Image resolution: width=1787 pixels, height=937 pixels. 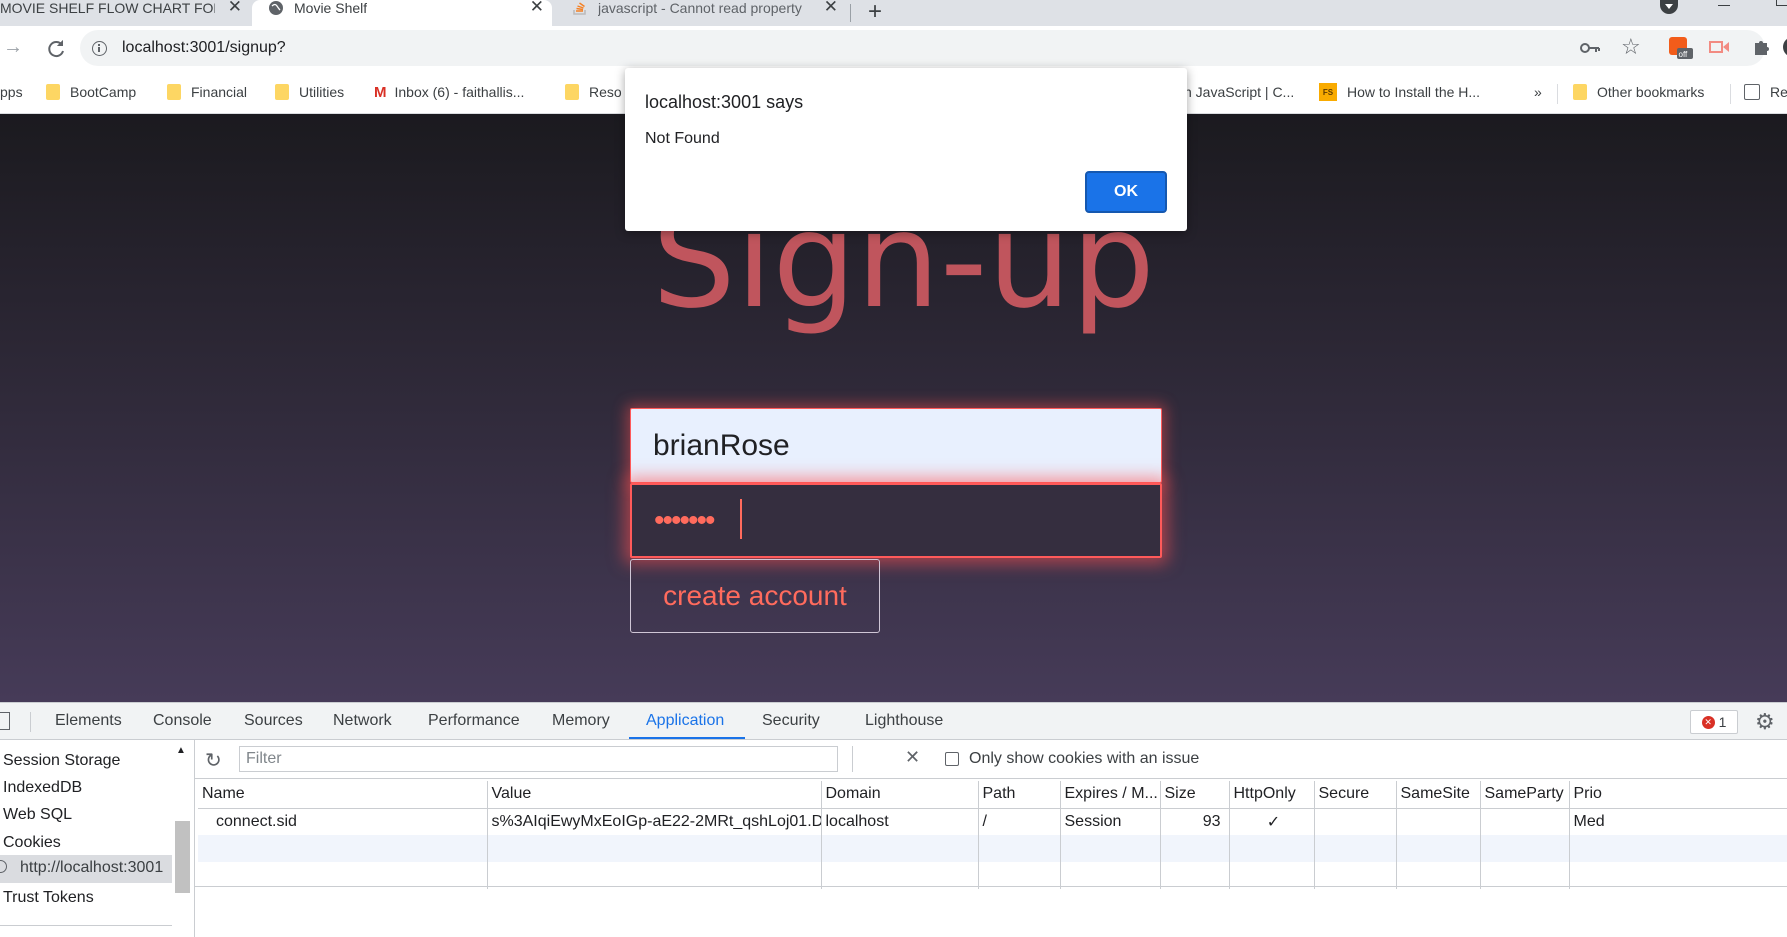 What do you see at coordinates (1724, 5) in the screenshot?
I see `minimize-icon` at bounding box center [1724, 5].